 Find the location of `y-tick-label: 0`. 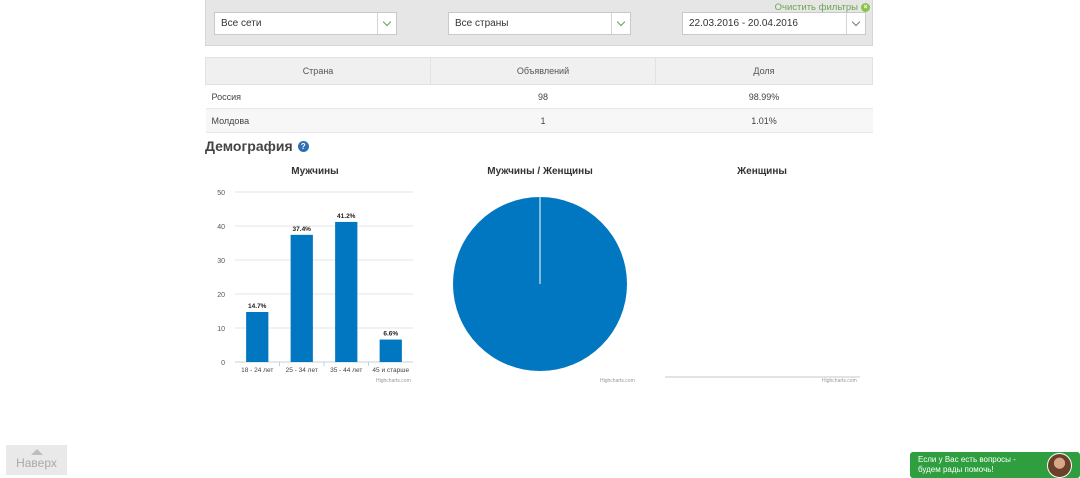

y-tick-label: 0 is located at coordinates (223, 363).